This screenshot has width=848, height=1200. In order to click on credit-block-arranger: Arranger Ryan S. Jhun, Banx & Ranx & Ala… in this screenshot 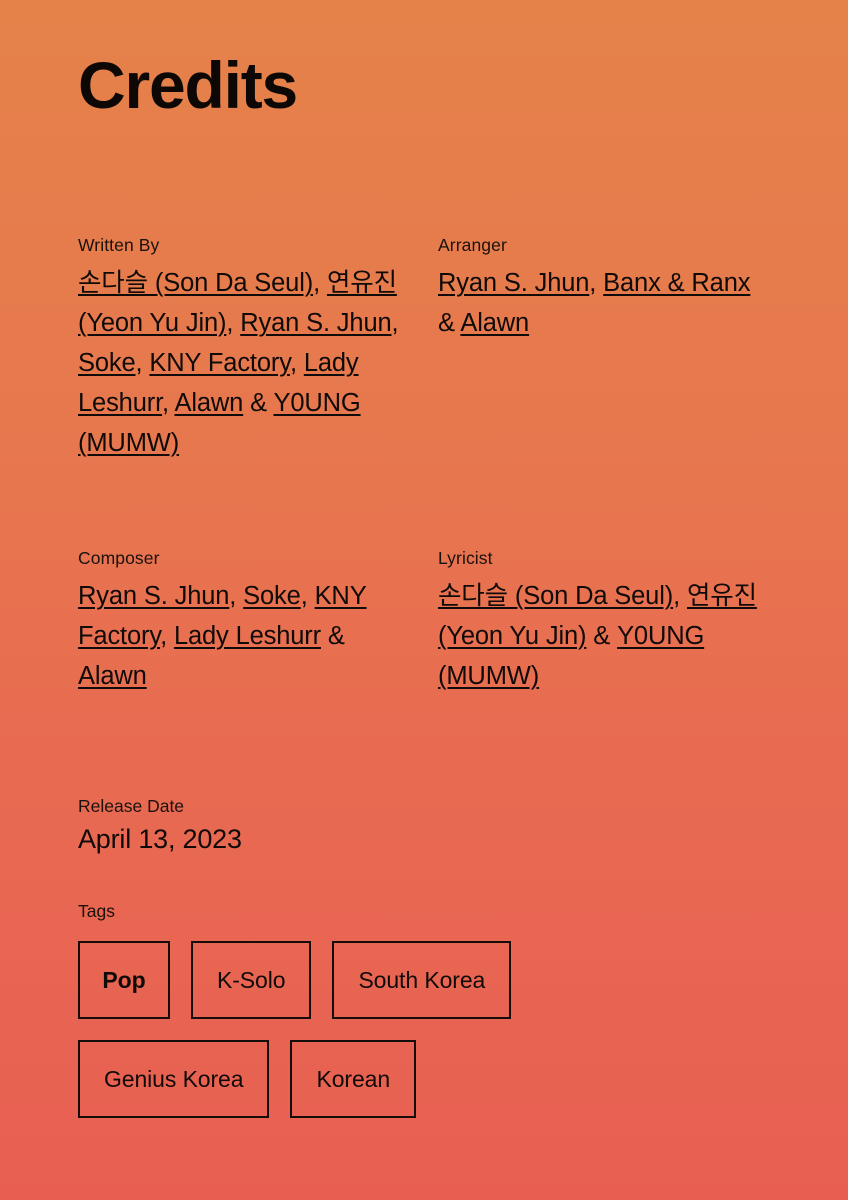, I will do `click(603, 348)`.